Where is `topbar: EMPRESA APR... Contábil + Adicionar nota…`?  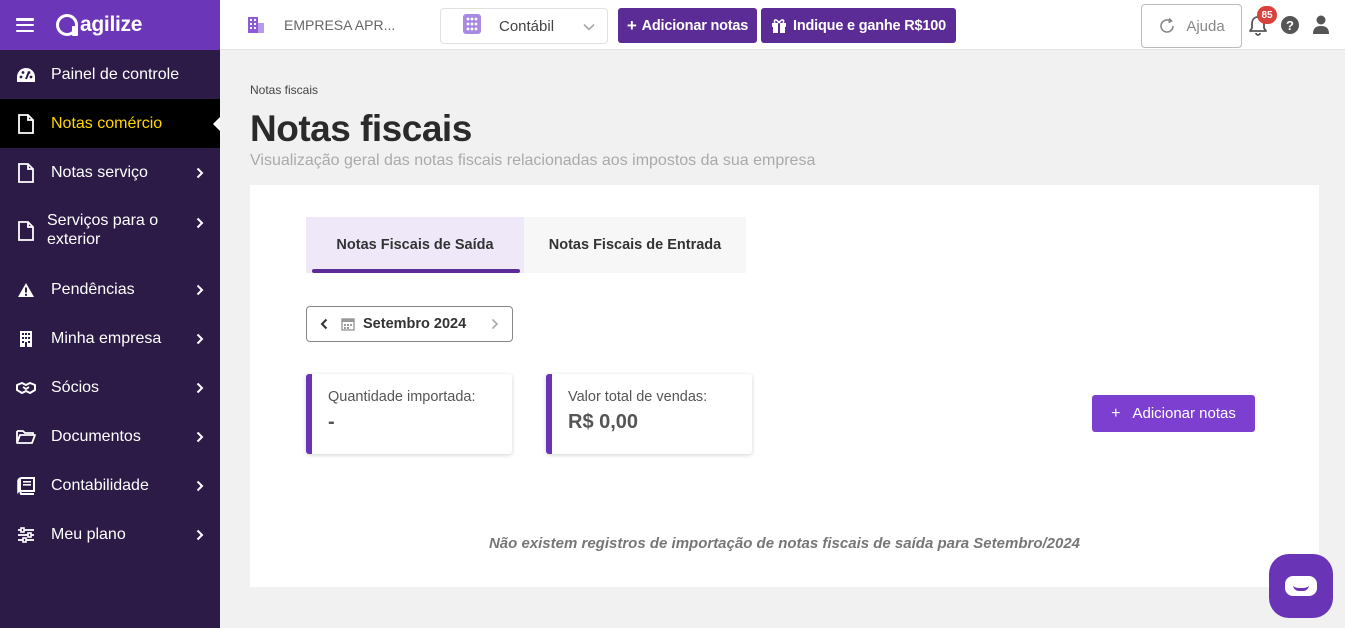 topbar: EMPRESA APR... Contábil + Adicionar nota… is located at coordinates (782, 25).